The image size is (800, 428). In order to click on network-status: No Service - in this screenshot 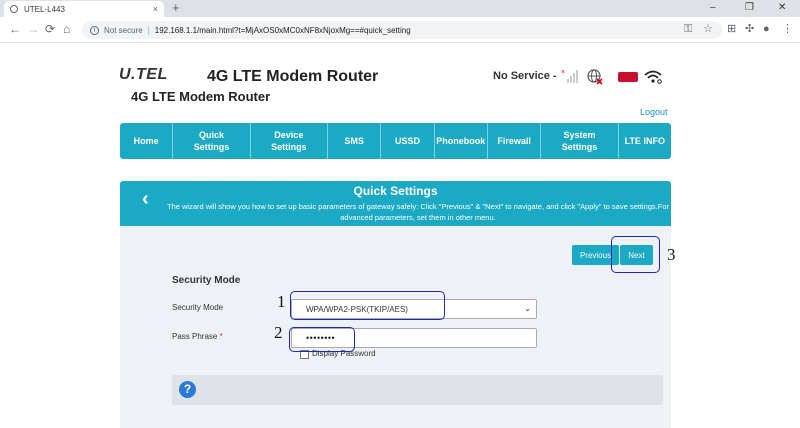, I will do `click(525, 76)`.